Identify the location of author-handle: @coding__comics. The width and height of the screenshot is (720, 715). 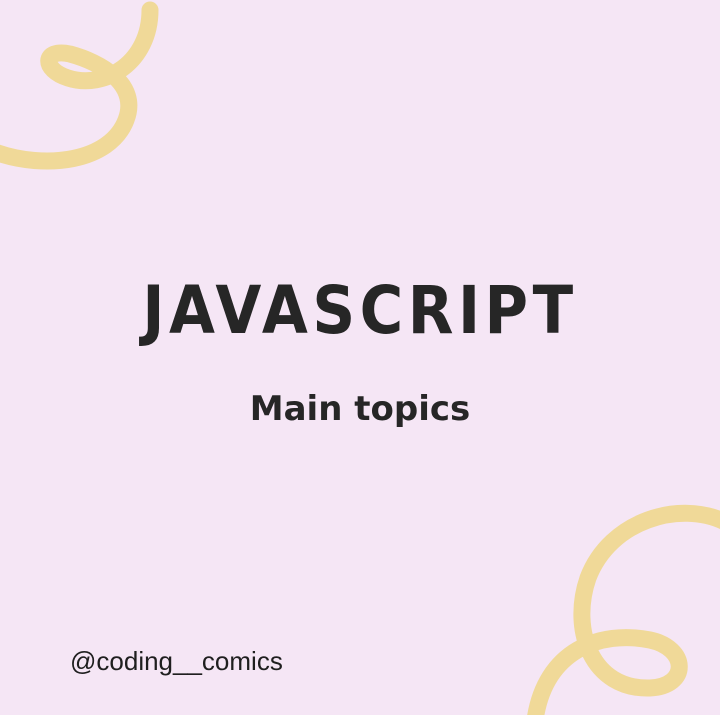
(176, 661).